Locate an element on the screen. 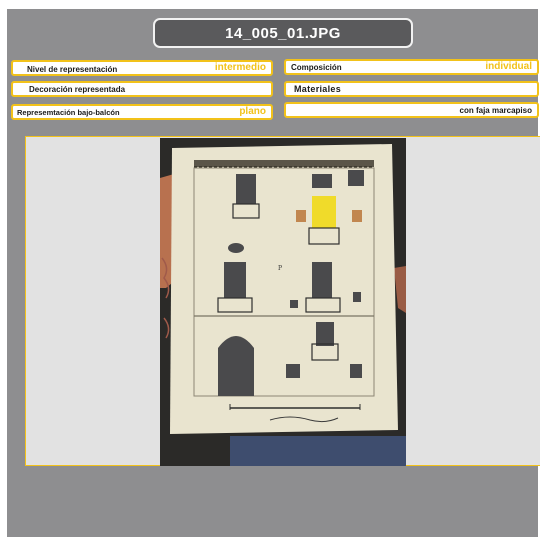  bajo-balcon-value: plano is located at coordinates (252, 111).